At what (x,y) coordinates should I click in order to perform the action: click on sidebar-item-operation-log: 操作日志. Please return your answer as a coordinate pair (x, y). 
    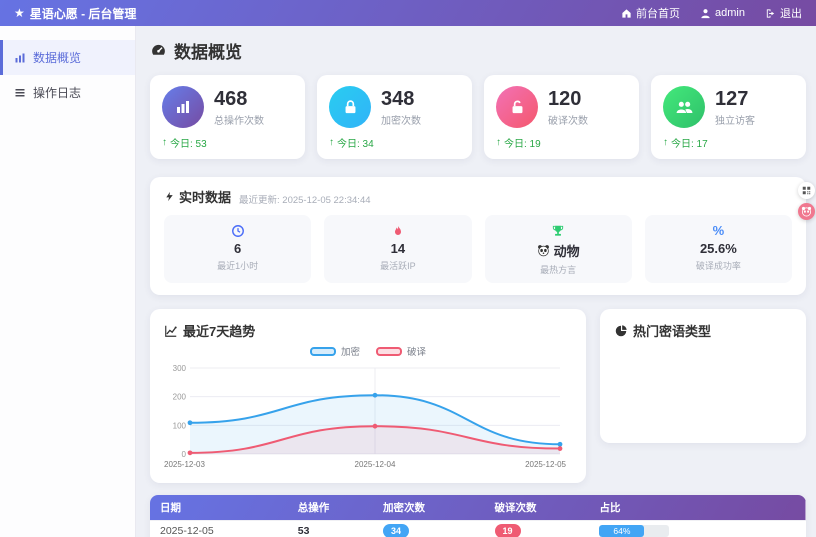
    Looking at the image, I should click on (67, 92).